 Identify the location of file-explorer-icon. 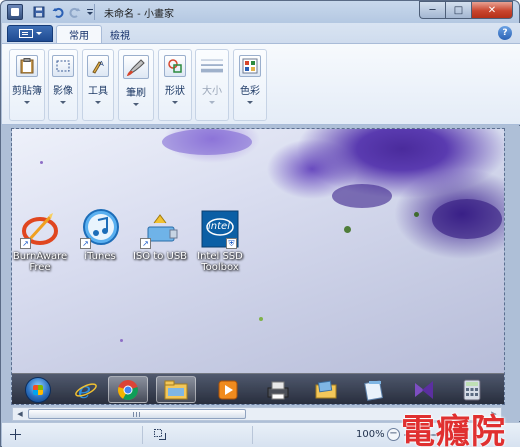
(176, 389).